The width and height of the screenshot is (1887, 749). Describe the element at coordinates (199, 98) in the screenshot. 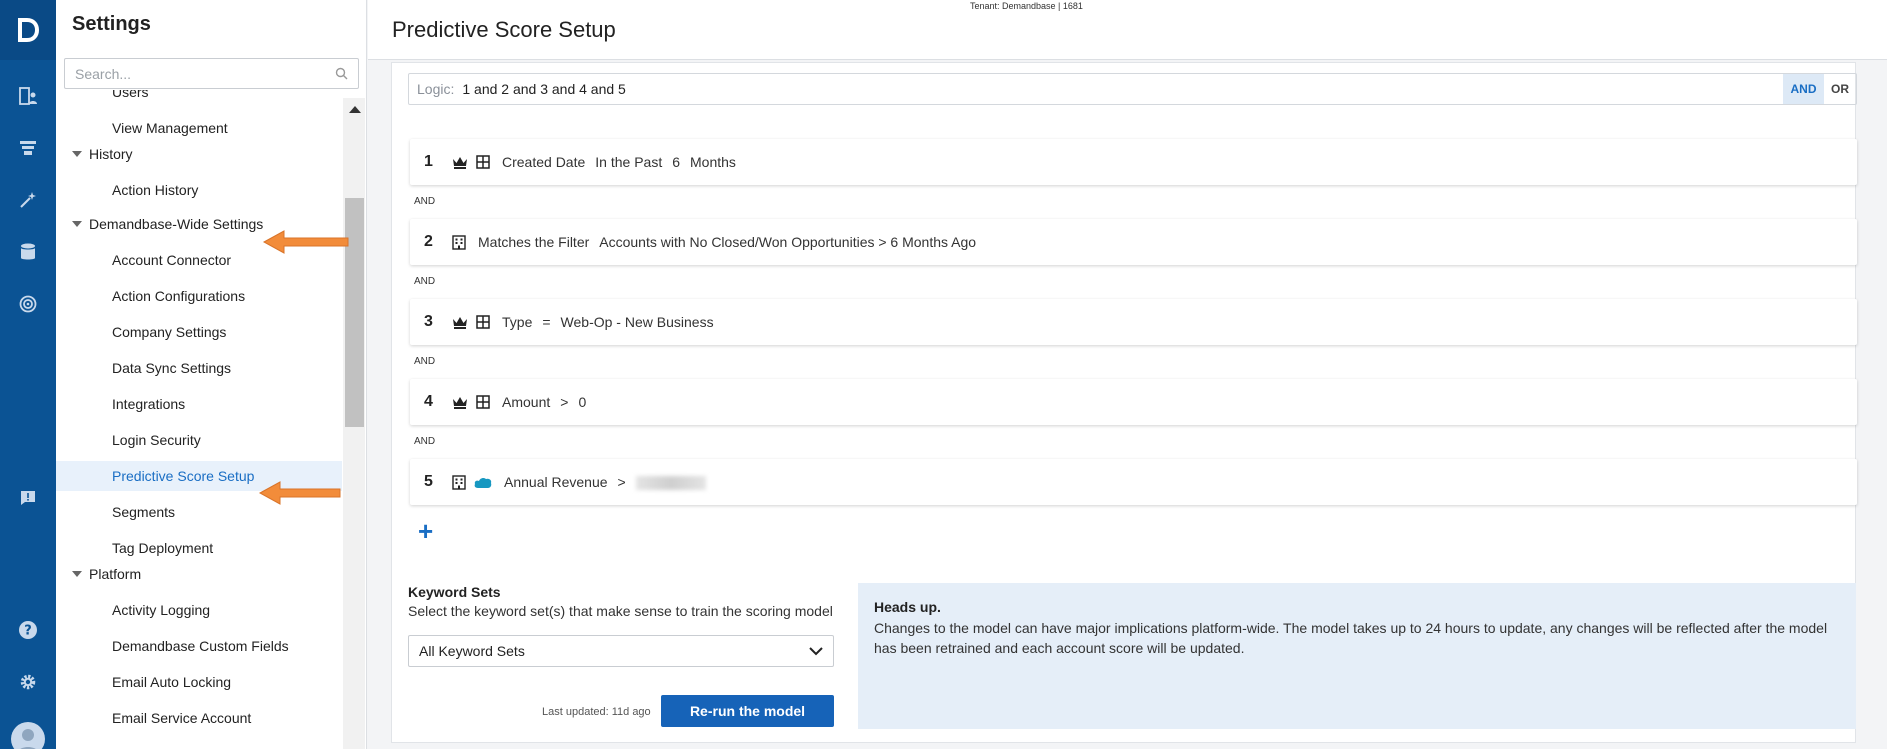

I see `nav-item-users: Users` at that location.